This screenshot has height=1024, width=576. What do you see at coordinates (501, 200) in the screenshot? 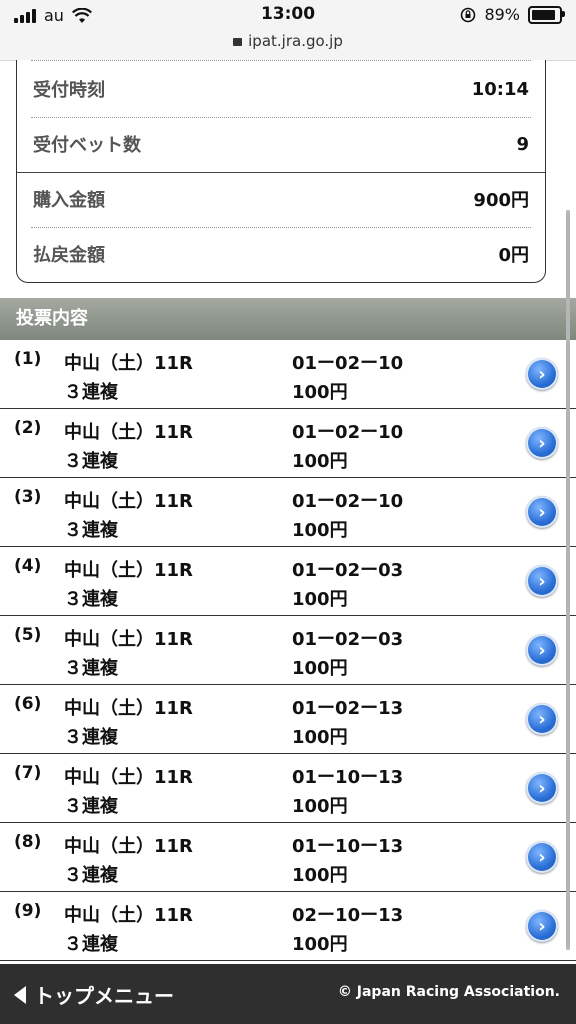
I see `summary-value: 900円` at bounding box center [501, 200].